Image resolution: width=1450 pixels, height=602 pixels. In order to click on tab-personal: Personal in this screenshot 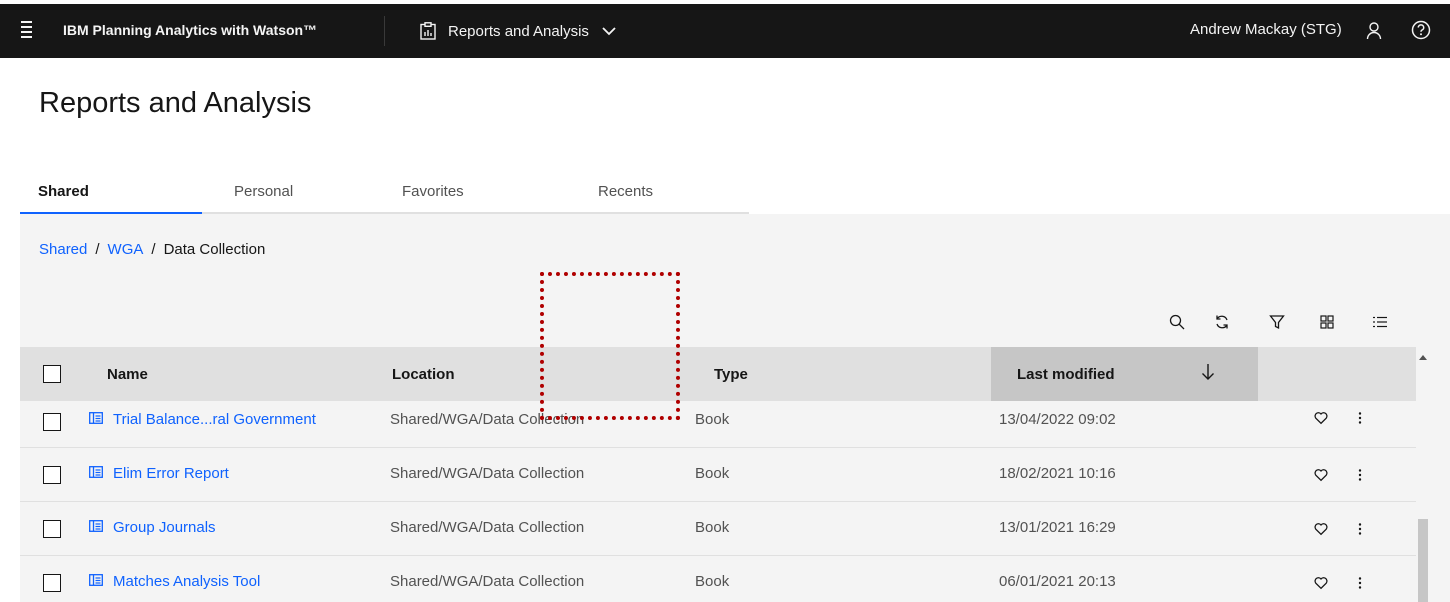, I will do `click(293, 192)`.